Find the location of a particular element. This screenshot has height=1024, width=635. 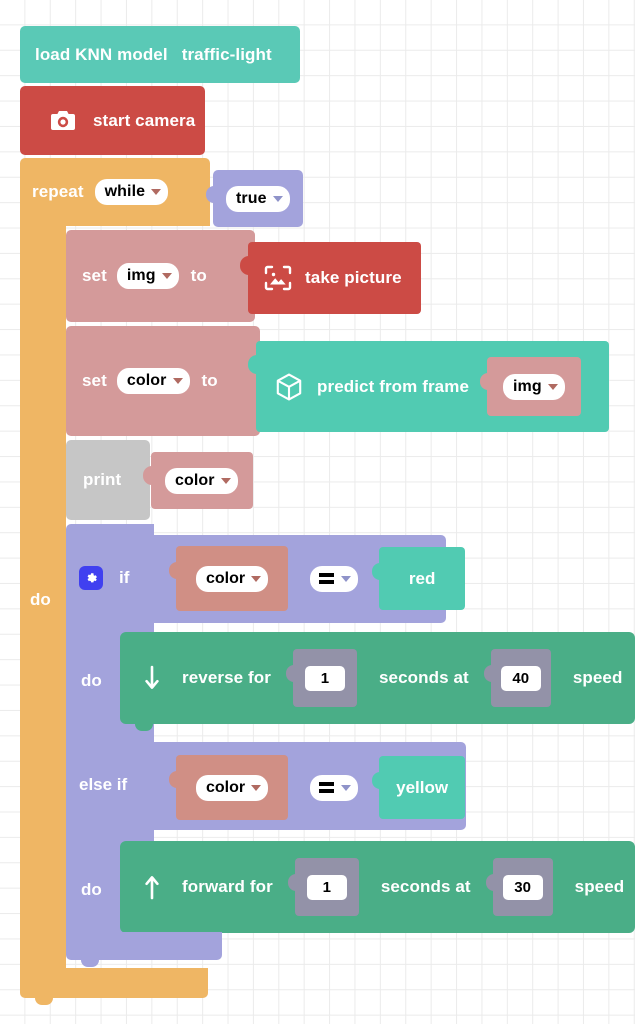

block-print: print is located at coordinates (108, 480).